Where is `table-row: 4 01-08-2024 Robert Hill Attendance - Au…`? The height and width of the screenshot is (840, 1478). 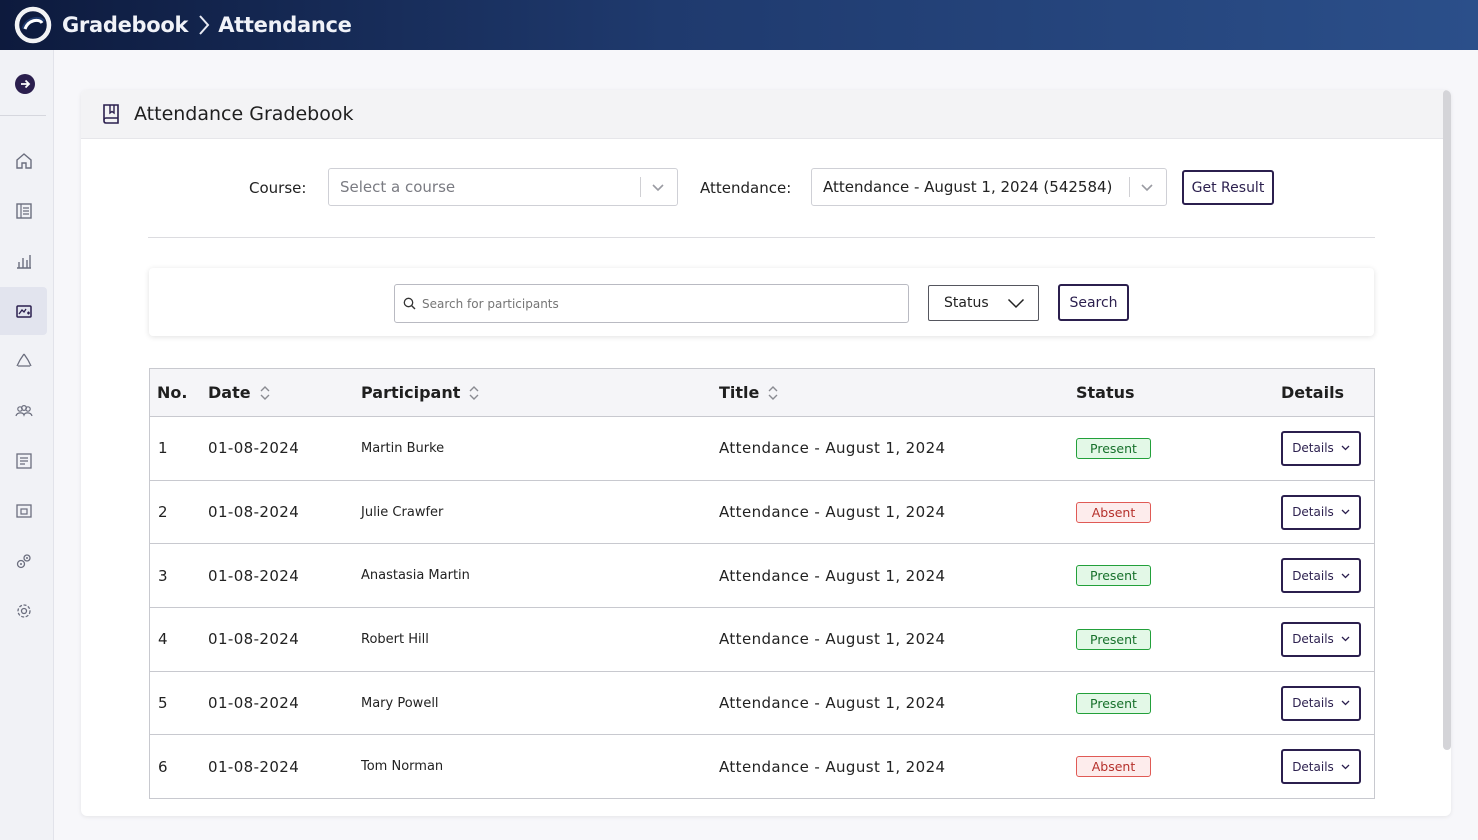 table-row: 4 01-08-2024 Robert Hill Attendance - Au… is located at coordinates (762, 640).